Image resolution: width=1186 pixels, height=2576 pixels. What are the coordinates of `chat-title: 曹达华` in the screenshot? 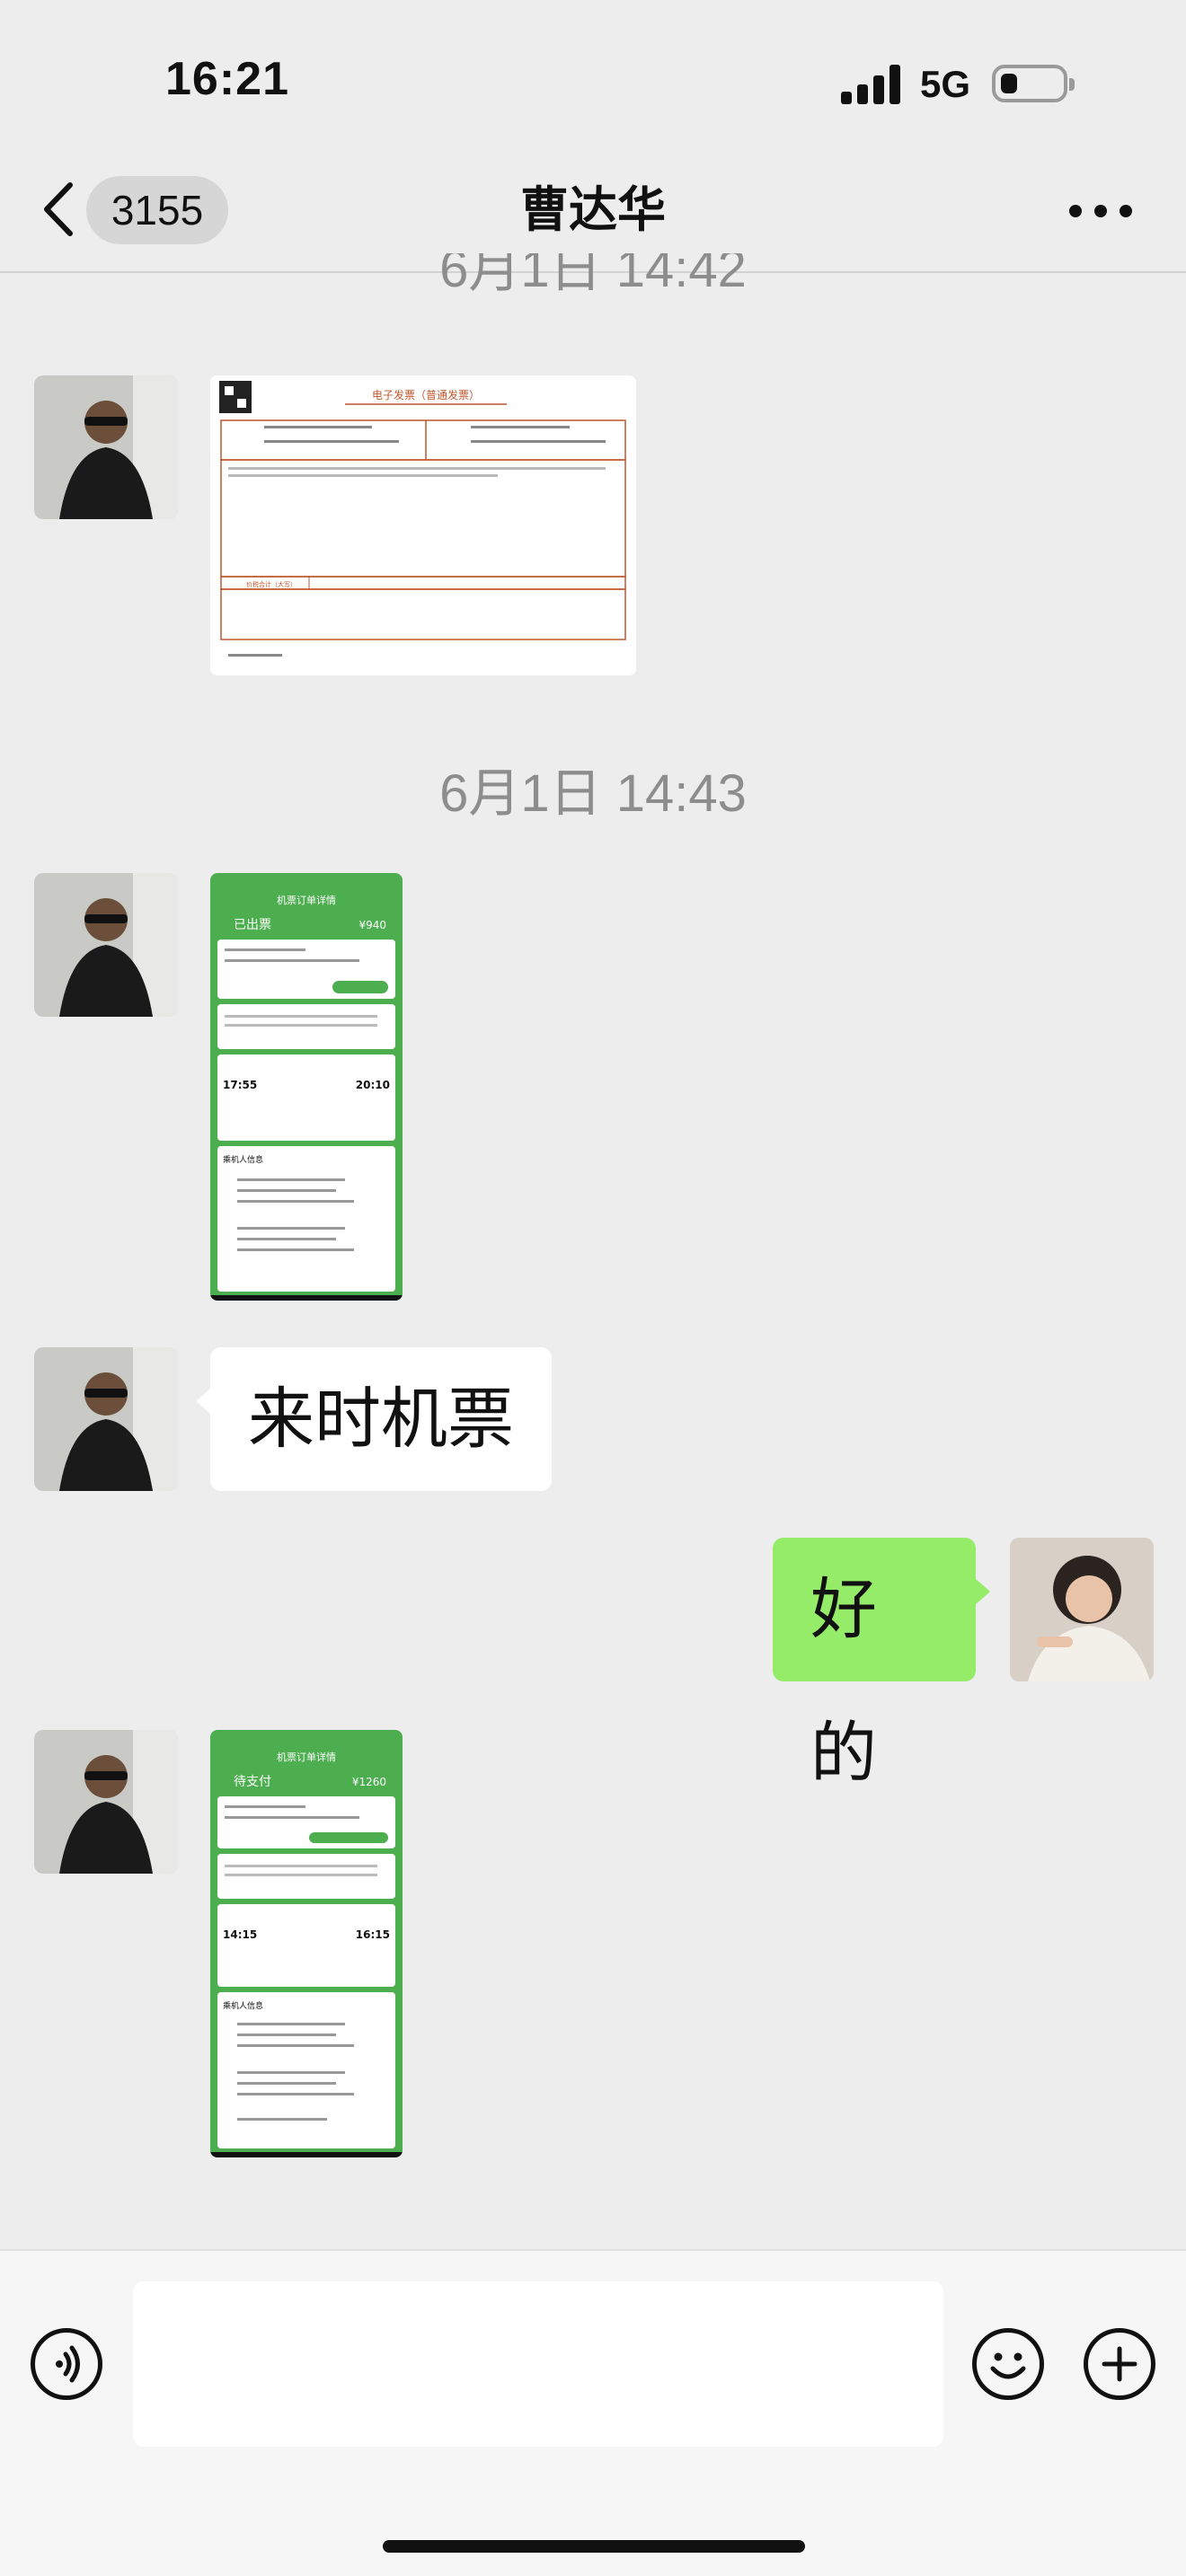 It's located at (593, 210).